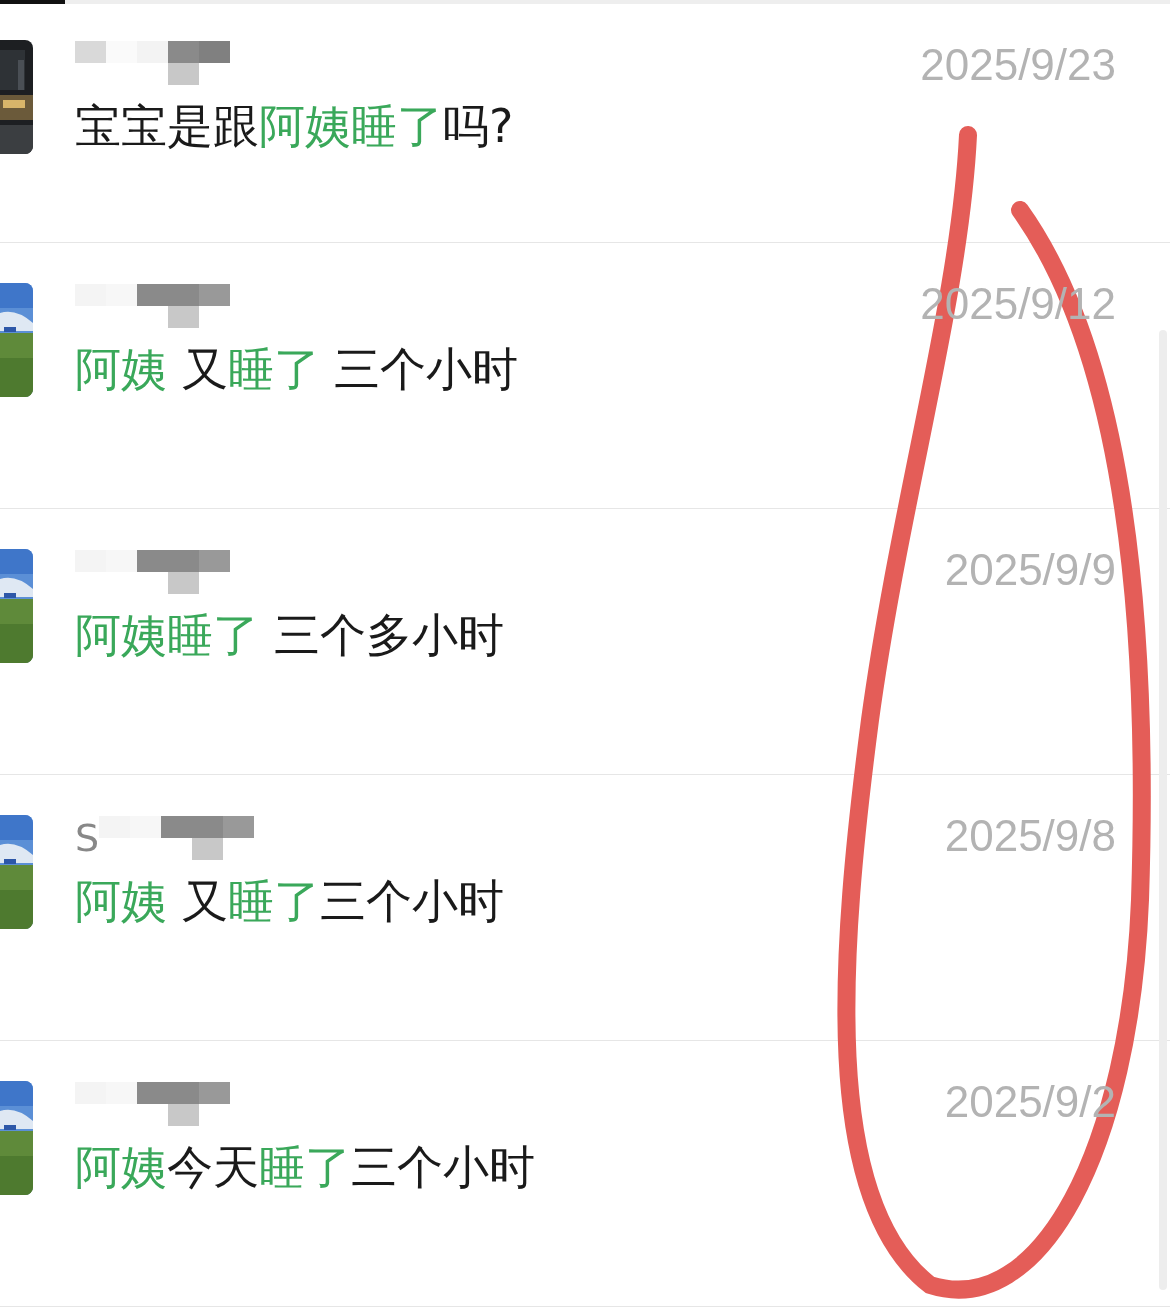  Describe the element at coordinates (290, 635) in the screenshot. I see `message-text: 阿姨睡了 三个多小时` at that location.